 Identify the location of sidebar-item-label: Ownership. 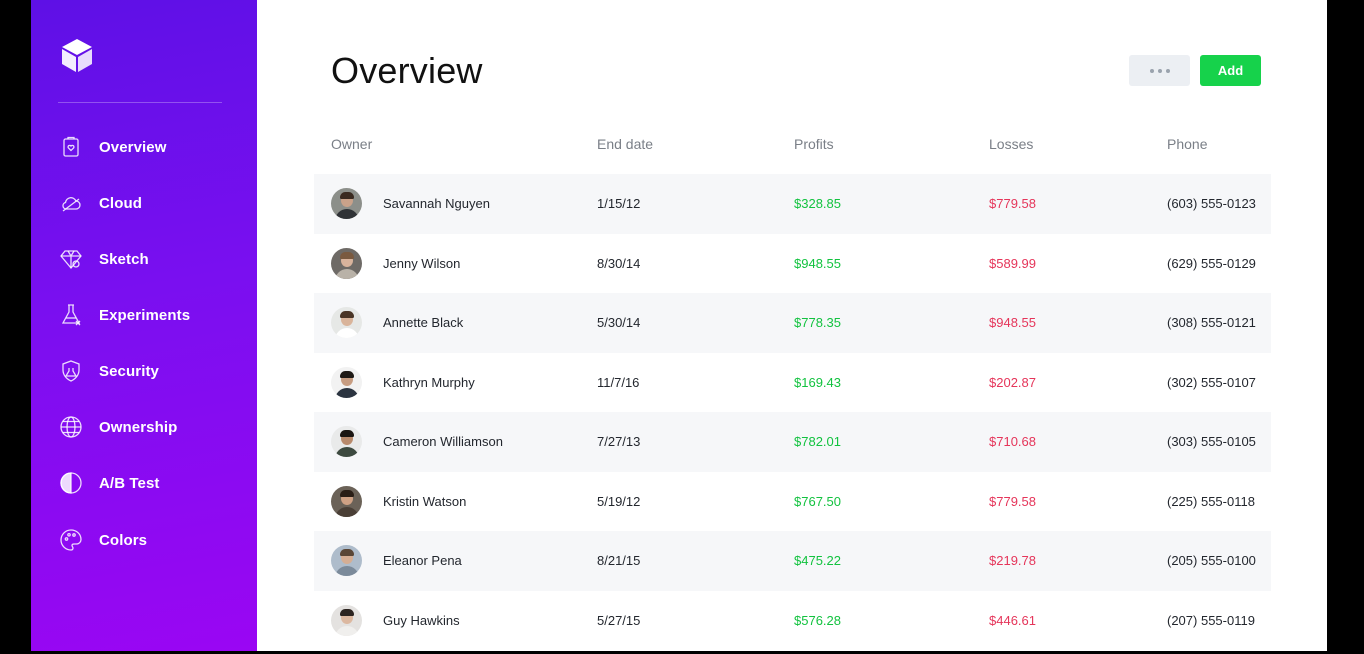
(138, 427).